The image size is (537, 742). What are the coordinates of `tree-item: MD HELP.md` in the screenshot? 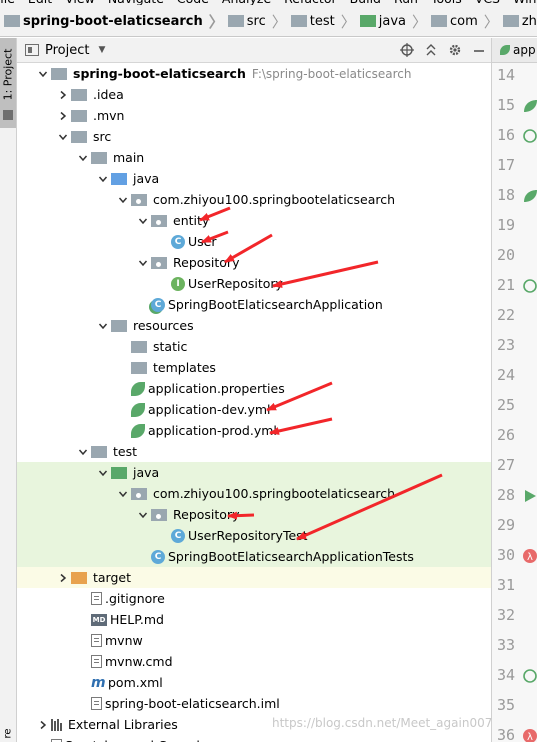 It's located at (254, 619).